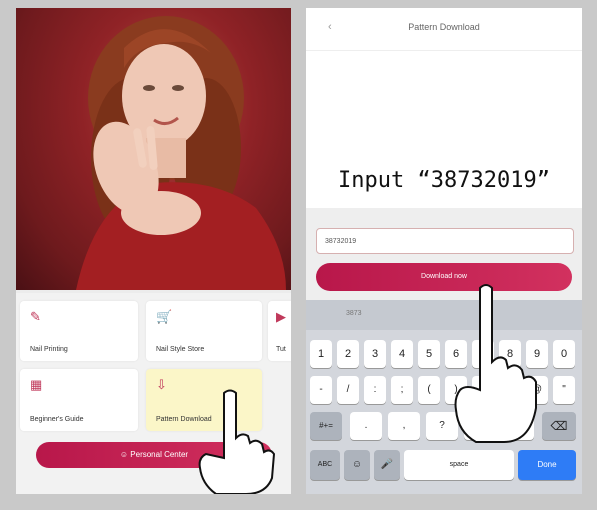 The height and width of the screenshot is (510, 597). What do you see at coordinates (180, 349) in the screenshot?
I see `tile-label: Nail Style Store` at bounding box center [180, 349].